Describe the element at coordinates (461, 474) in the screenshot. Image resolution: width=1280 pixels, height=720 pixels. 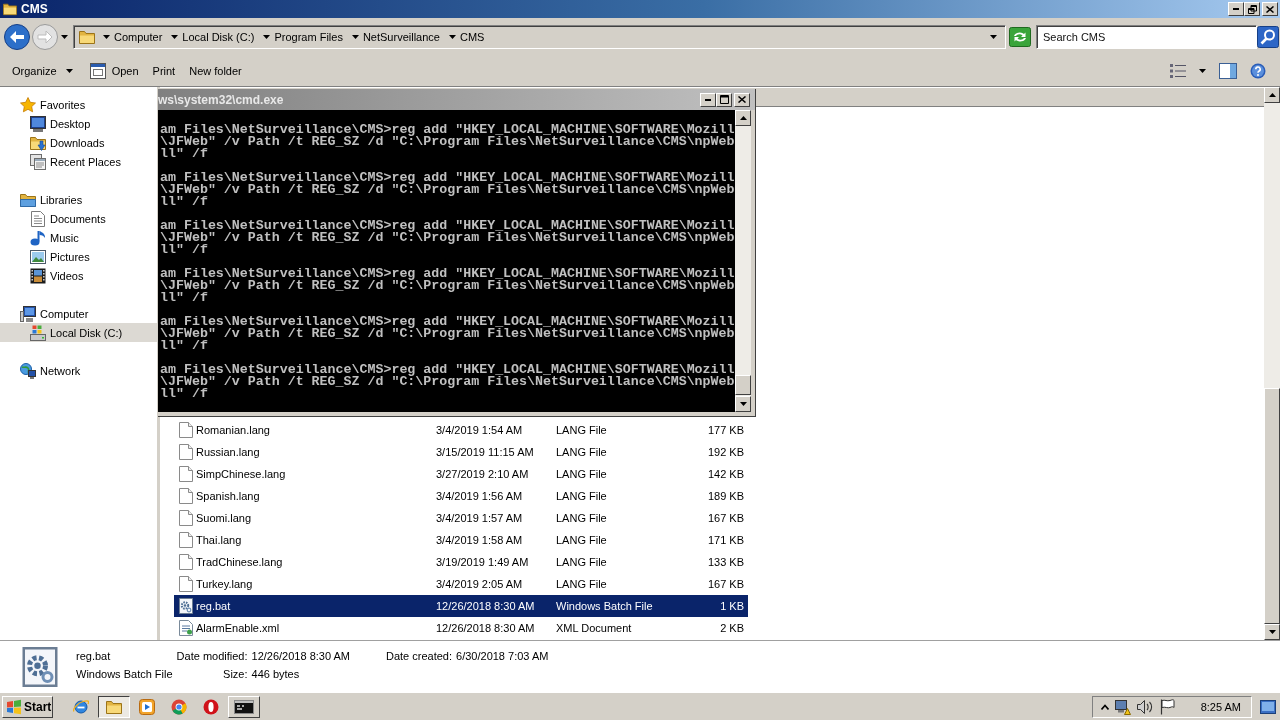
I see `file-row: SimpChinese.lang 3/27/2019 2:10 AM LANG File 142 KB` at that location.